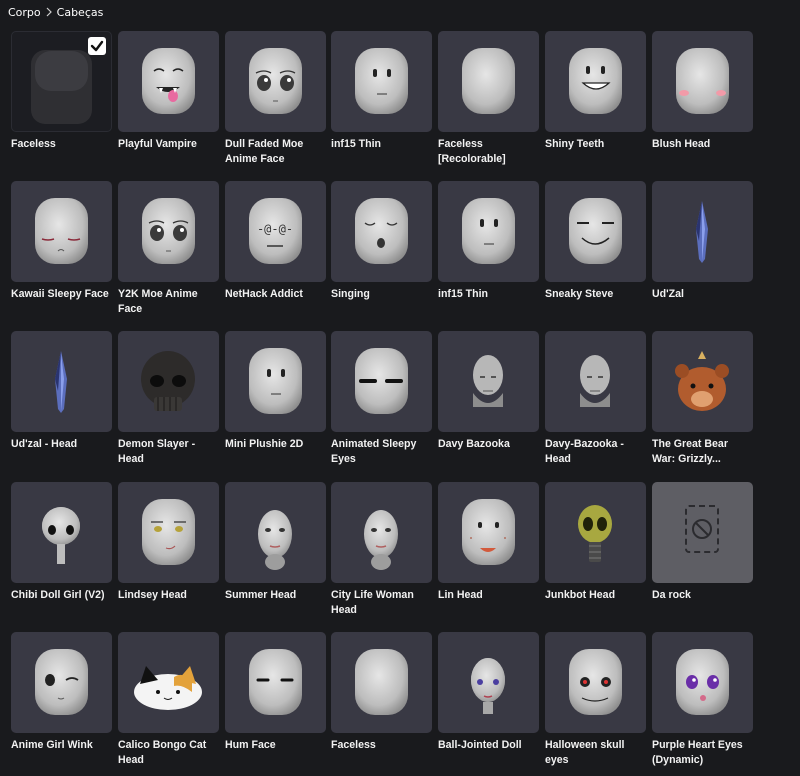 The image size is (800, 776). I want to click on item-label: Singing, so click(350, 294).